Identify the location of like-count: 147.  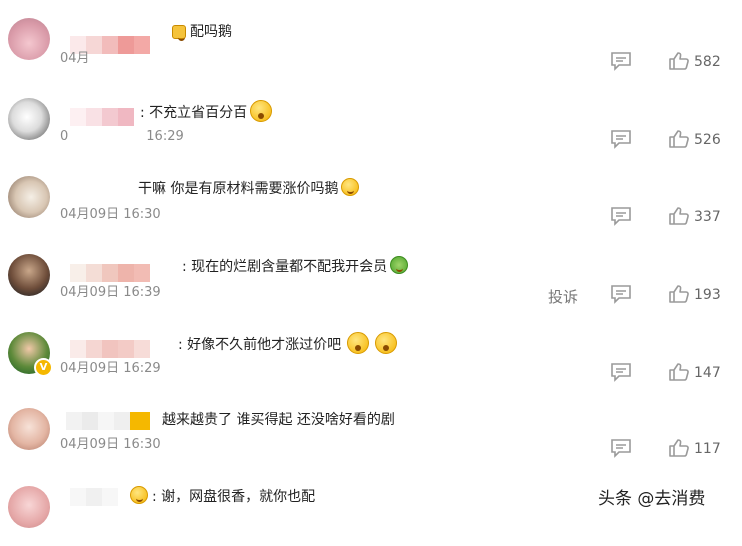
(707, 373).